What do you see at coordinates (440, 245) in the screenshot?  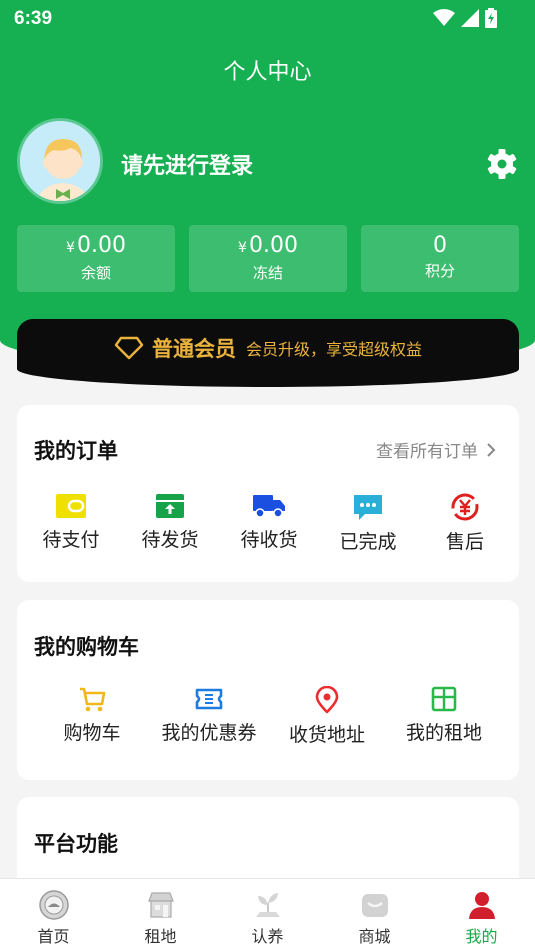 I see `points-value: 0` at bounding box center [440, 245].